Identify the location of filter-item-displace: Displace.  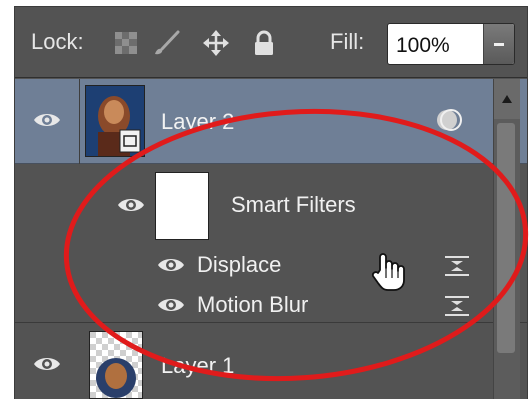
(239, 265).